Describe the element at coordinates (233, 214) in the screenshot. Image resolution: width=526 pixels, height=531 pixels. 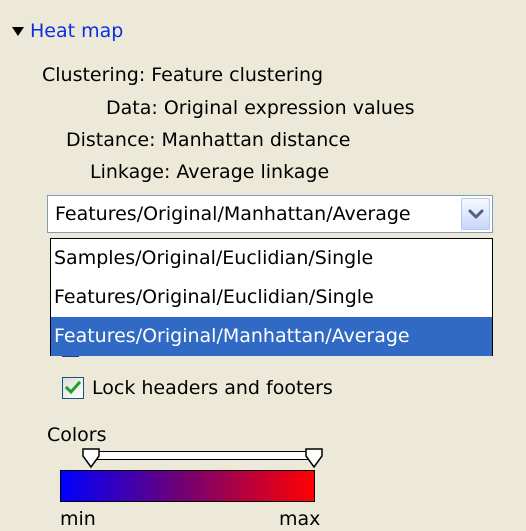
I see `clustering-select-value: Features/Original/Manhattan/Average` at that location.